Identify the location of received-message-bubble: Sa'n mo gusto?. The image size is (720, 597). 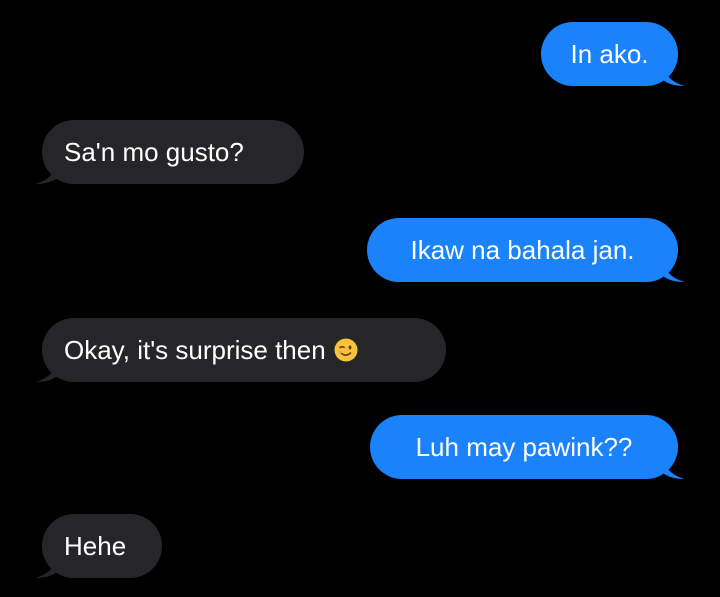
(169, 152).